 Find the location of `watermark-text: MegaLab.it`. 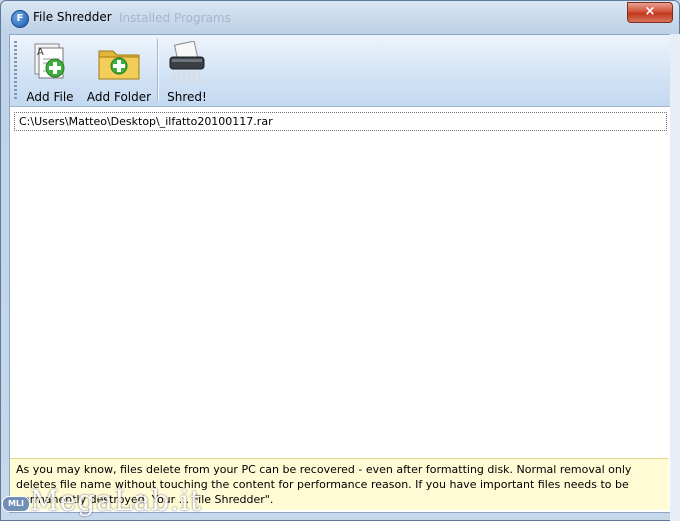

watermark-text: MegaLab.it is located at coordinates (116, 500).